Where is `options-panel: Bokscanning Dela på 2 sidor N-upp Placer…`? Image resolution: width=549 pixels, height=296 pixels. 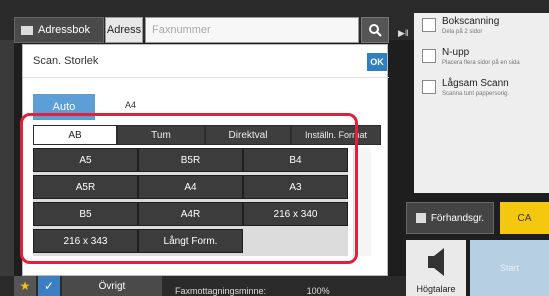
options-panel: Bokscanning Dela på 2 sidor N-upp Placer… is located at coordinates (481, 103).